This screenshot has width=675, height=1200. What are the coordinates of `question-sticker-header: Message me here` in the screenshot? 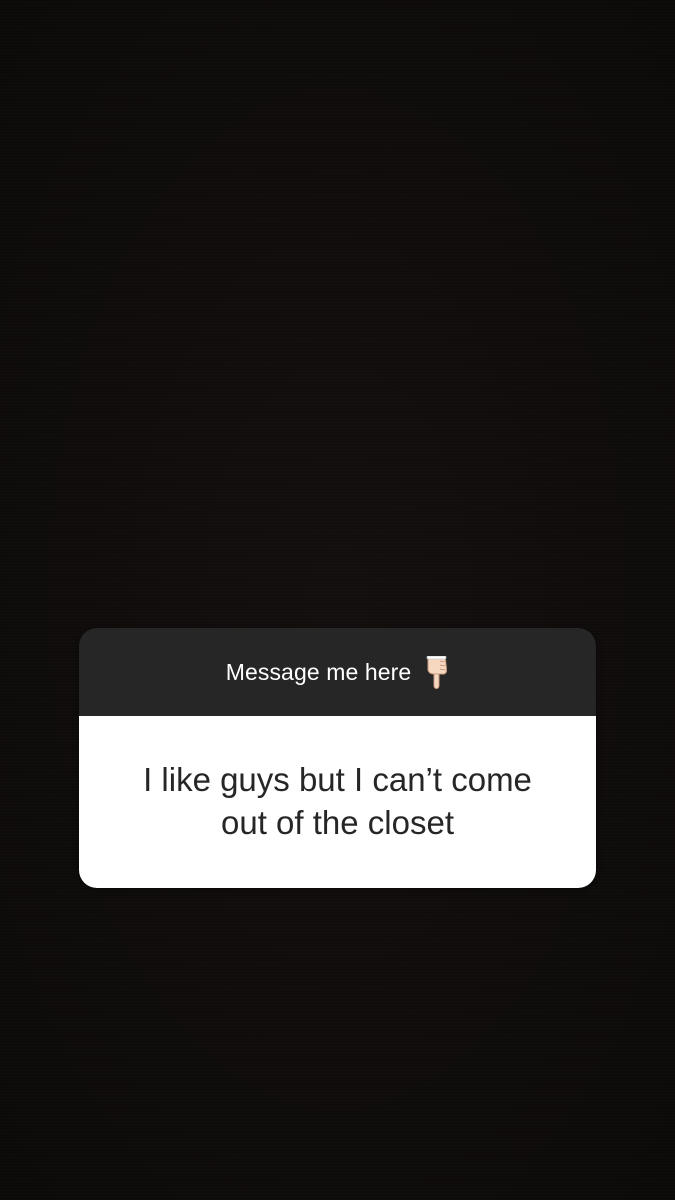 It's located at (337, 672).